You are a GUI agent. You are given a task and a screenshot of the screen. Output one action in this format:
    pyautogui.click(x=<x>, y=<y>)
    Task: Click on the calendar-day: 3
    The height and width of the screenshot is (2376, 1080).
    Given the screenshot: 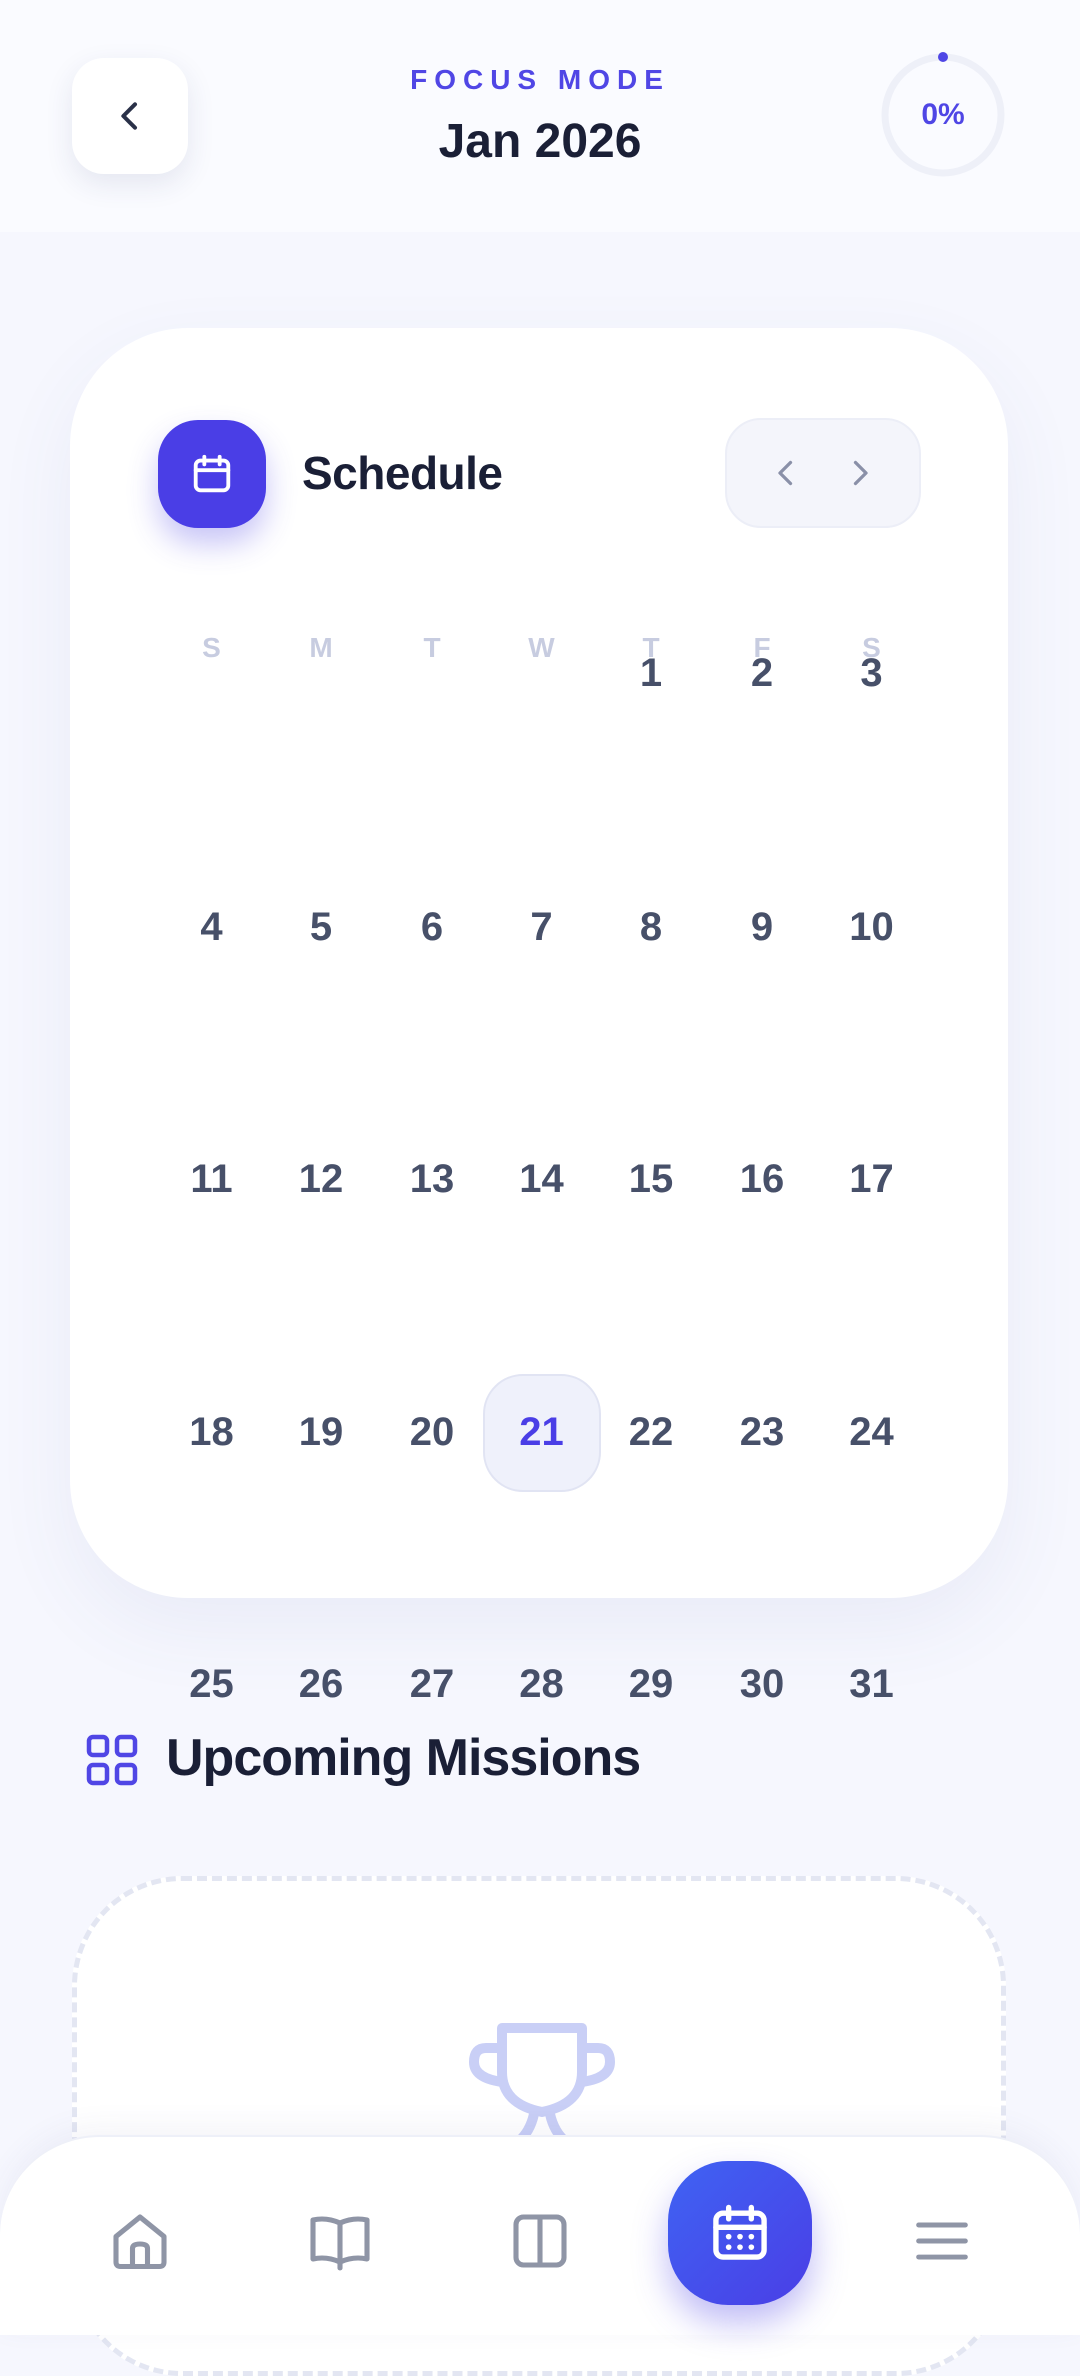 What is the action you would take?
    pyautogui.click(x=872, y=674)
    